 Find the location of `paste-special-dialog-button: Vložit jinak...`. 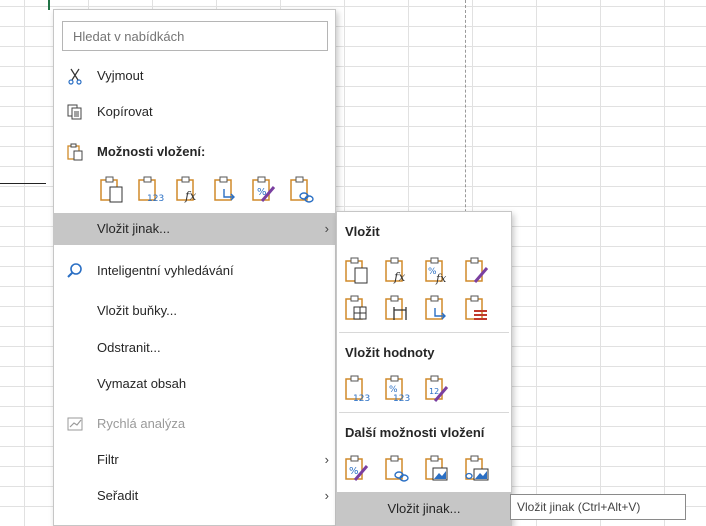

paste-special-dialog-button: Vložit jinak... is located at coordinates (424, 508).